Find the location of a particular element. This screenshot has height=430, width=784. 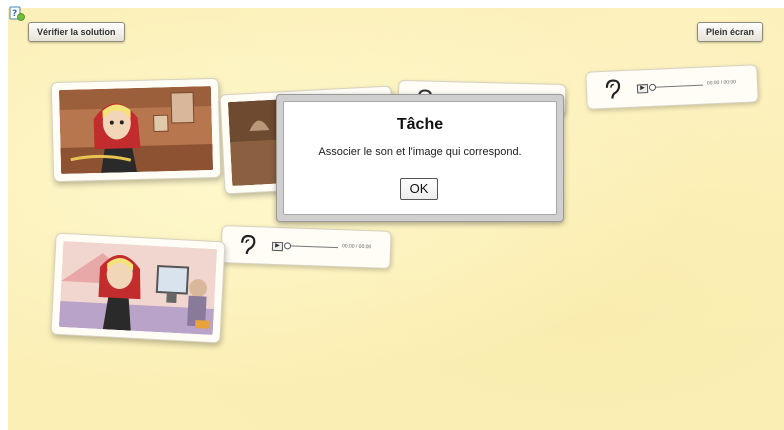

girl-drawing-picture is located at coordinates (136, 130).